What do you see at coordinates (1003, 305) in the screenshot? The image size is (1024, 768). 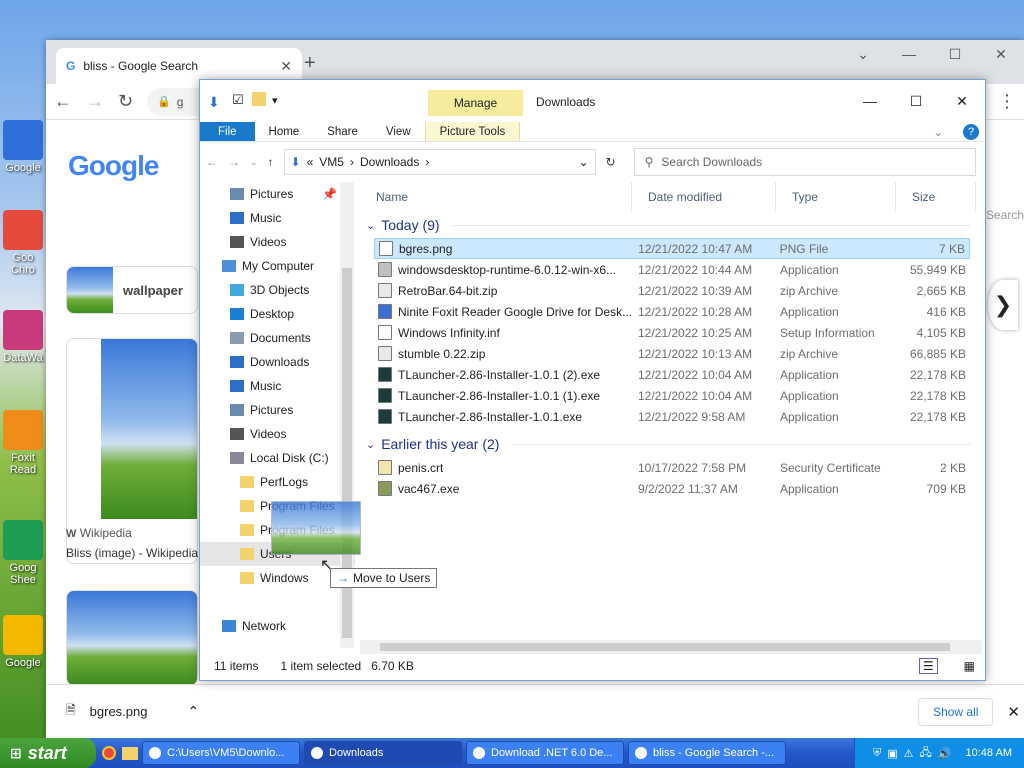 I see `next-arrow-icon: ❯` at bounding box center [1003, 305].